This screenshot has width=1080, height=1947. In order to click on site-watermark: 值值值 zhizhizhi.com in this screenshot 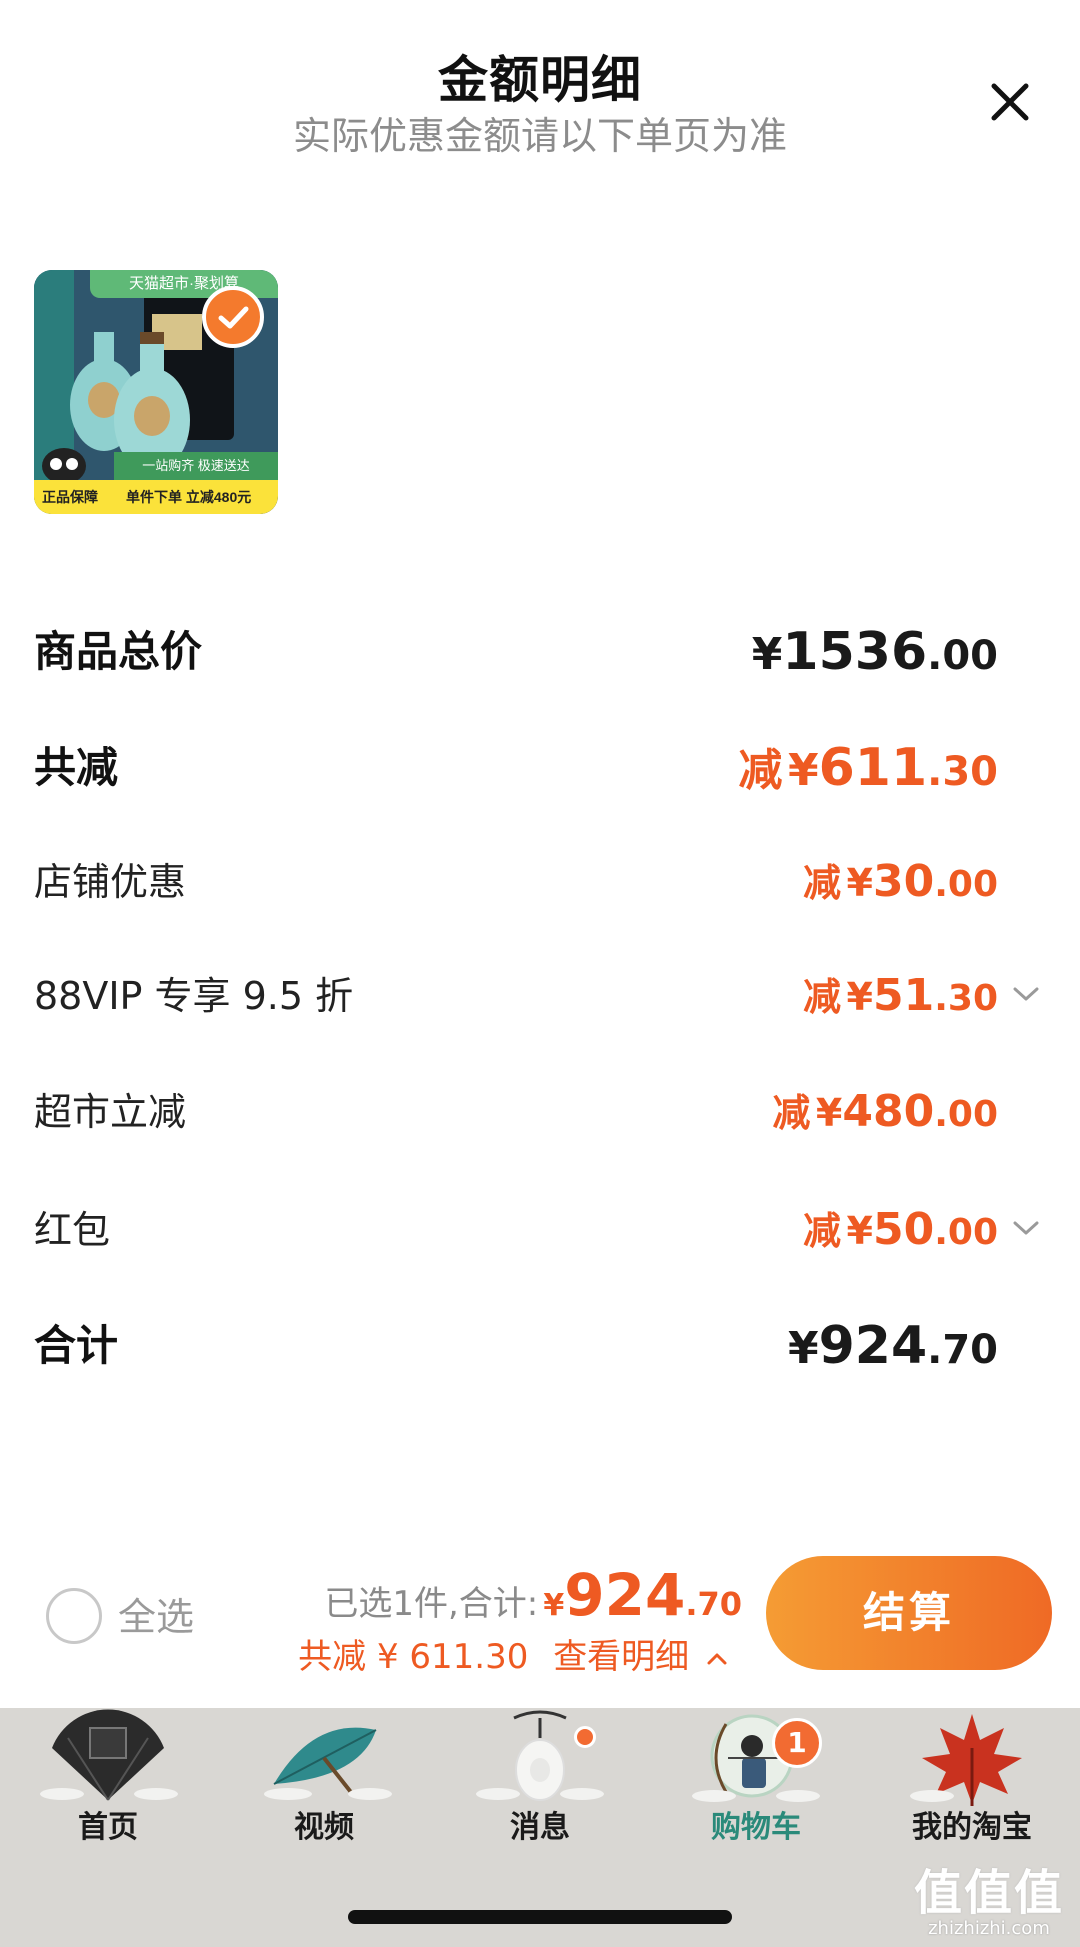, I will do `click(989, 1903)`.